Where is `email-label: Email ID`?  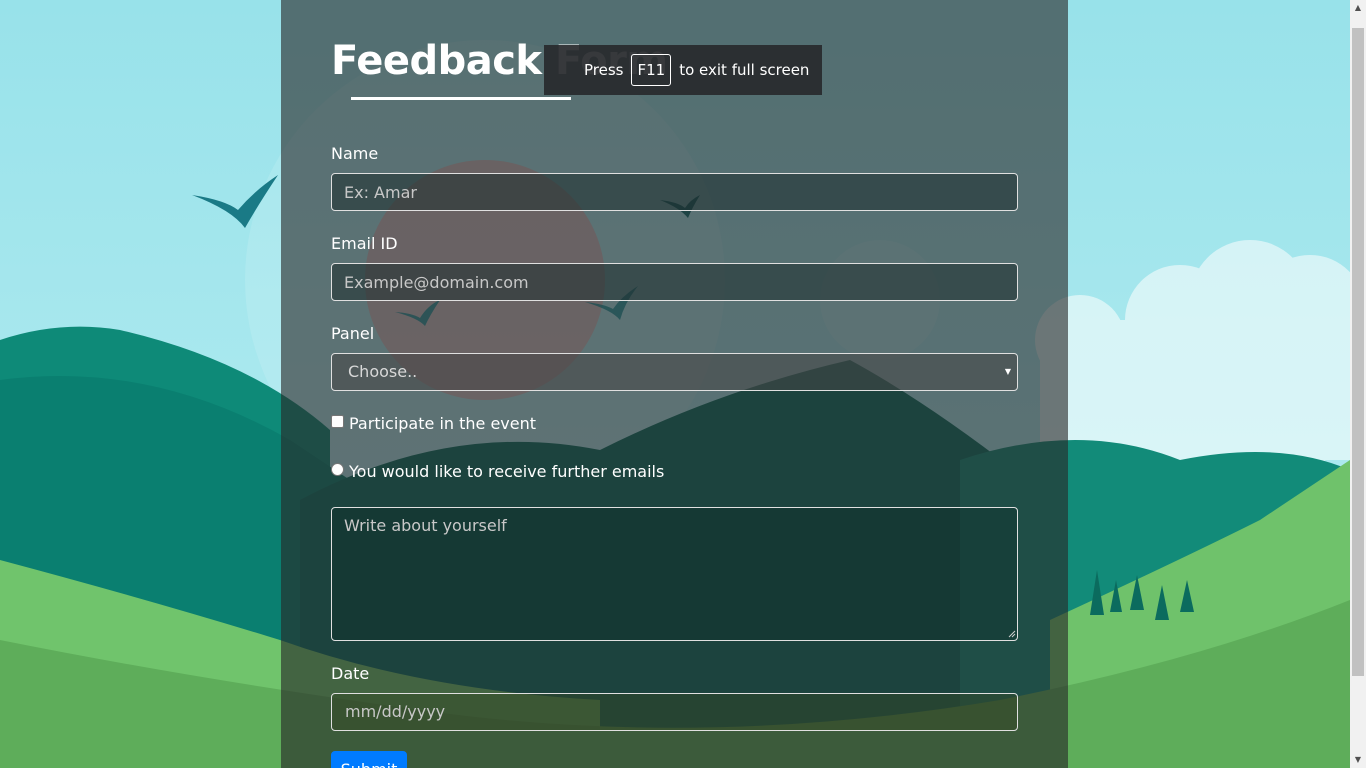
email-label: Email ID is located at coordinates (364, 243).